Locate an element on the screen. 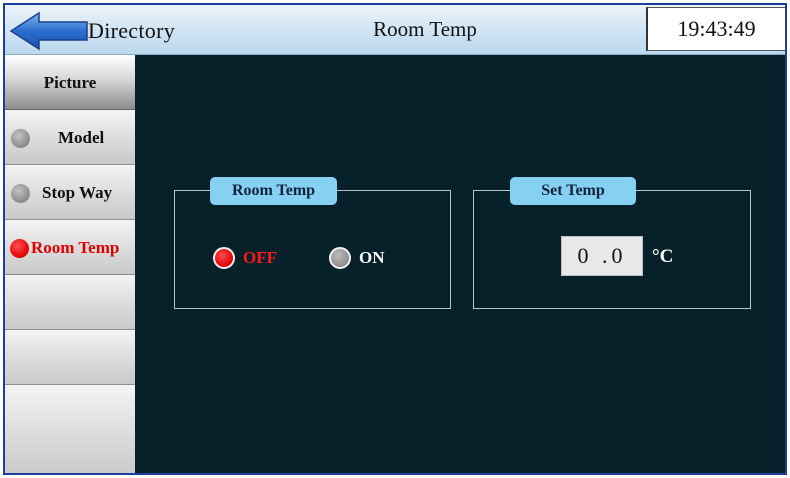  clock-display: 19:43:49 is located at coordinates (715, 29).